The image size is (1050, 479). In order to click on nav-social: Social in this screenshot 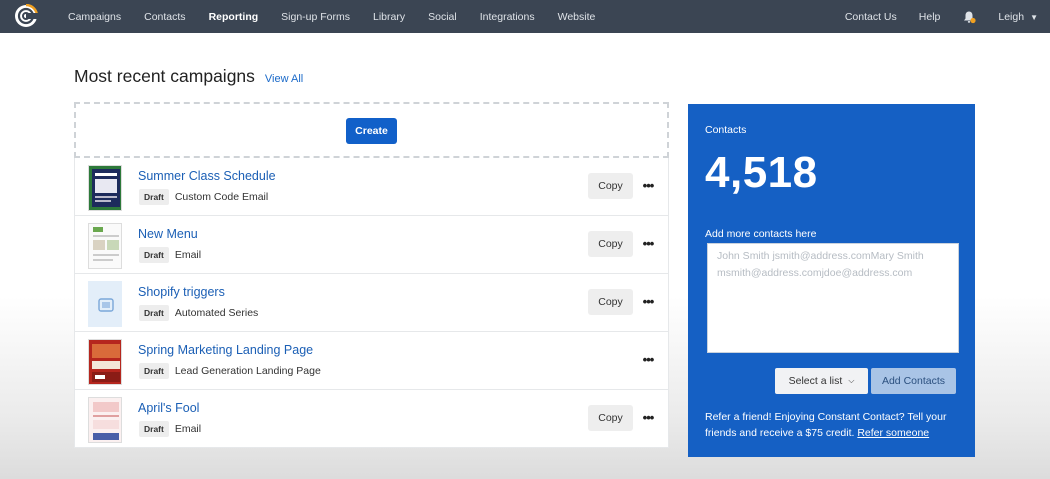, I will do `click(442, 17)`.